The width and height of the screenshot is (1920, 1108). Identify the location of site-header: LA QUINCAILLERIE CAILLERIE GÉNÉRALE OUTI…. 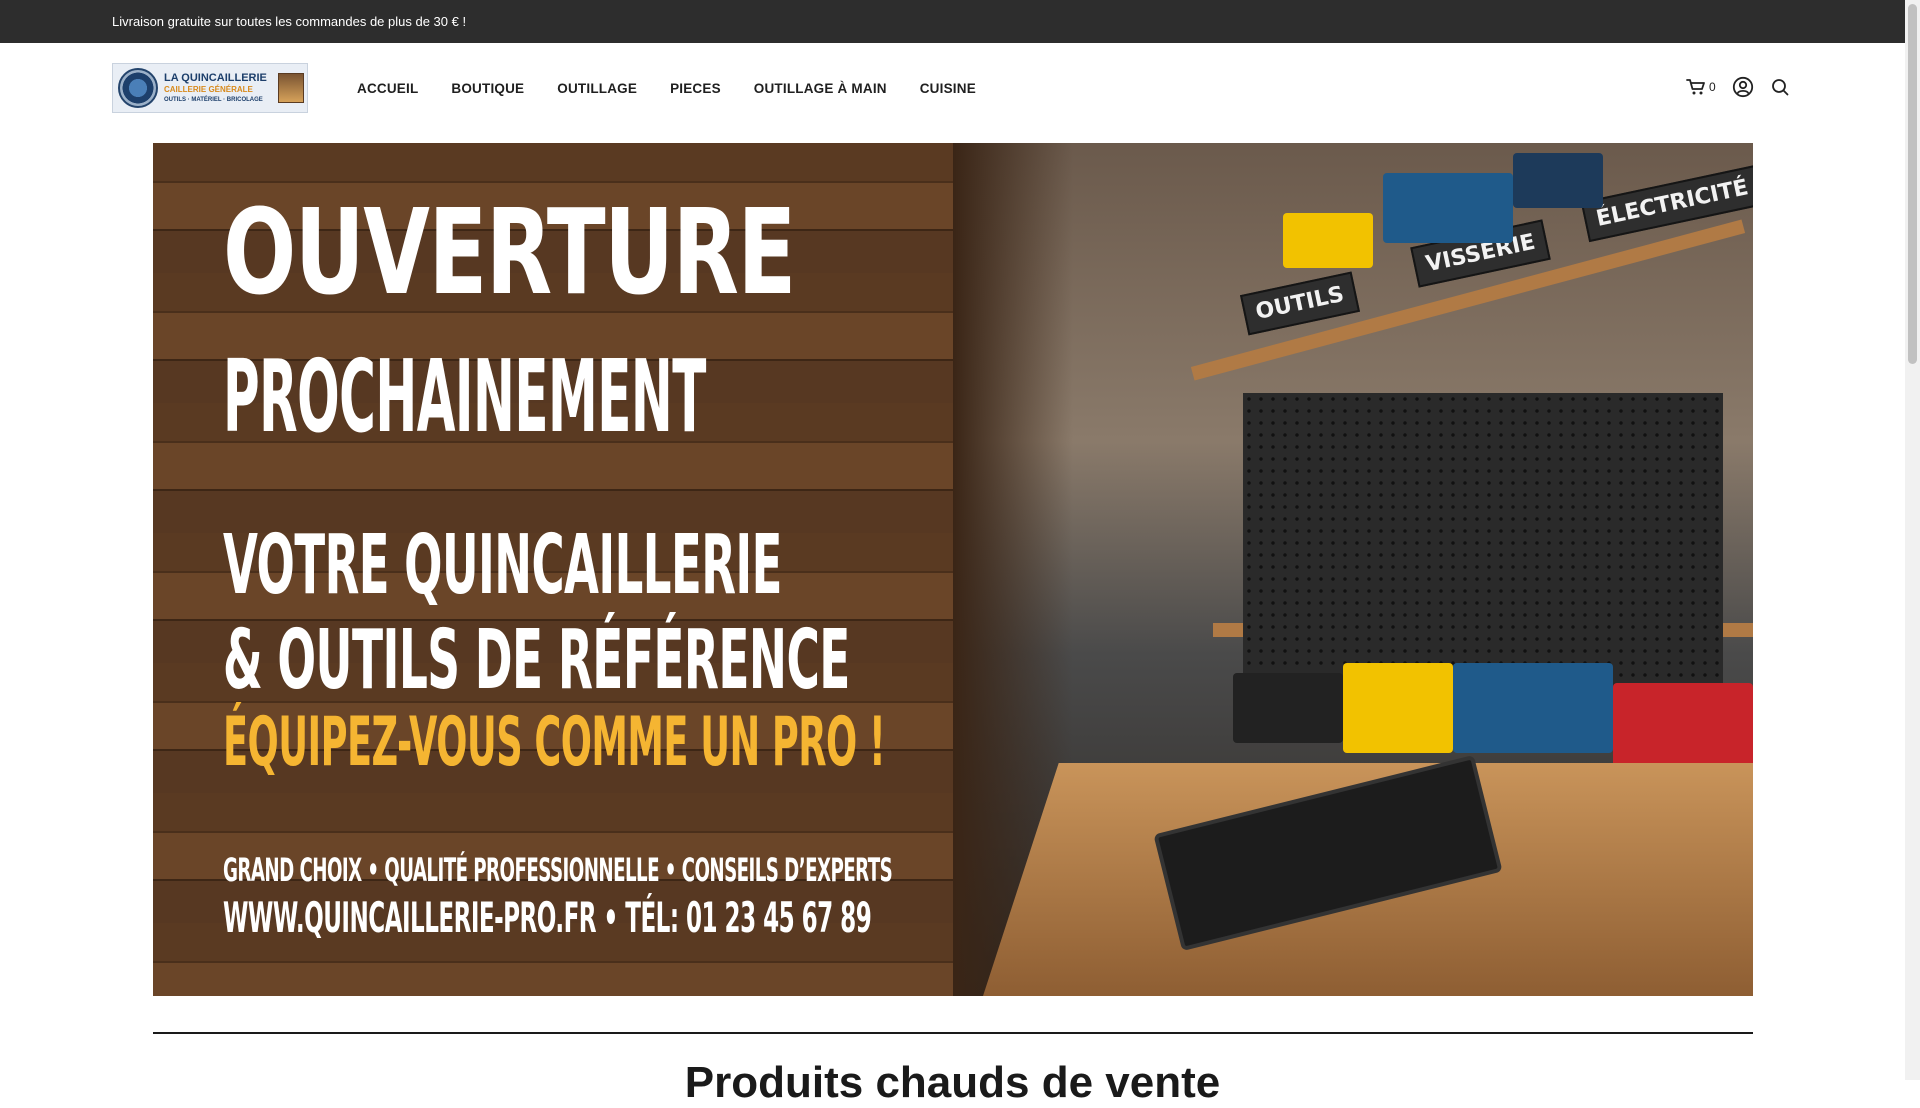
(952, 88).